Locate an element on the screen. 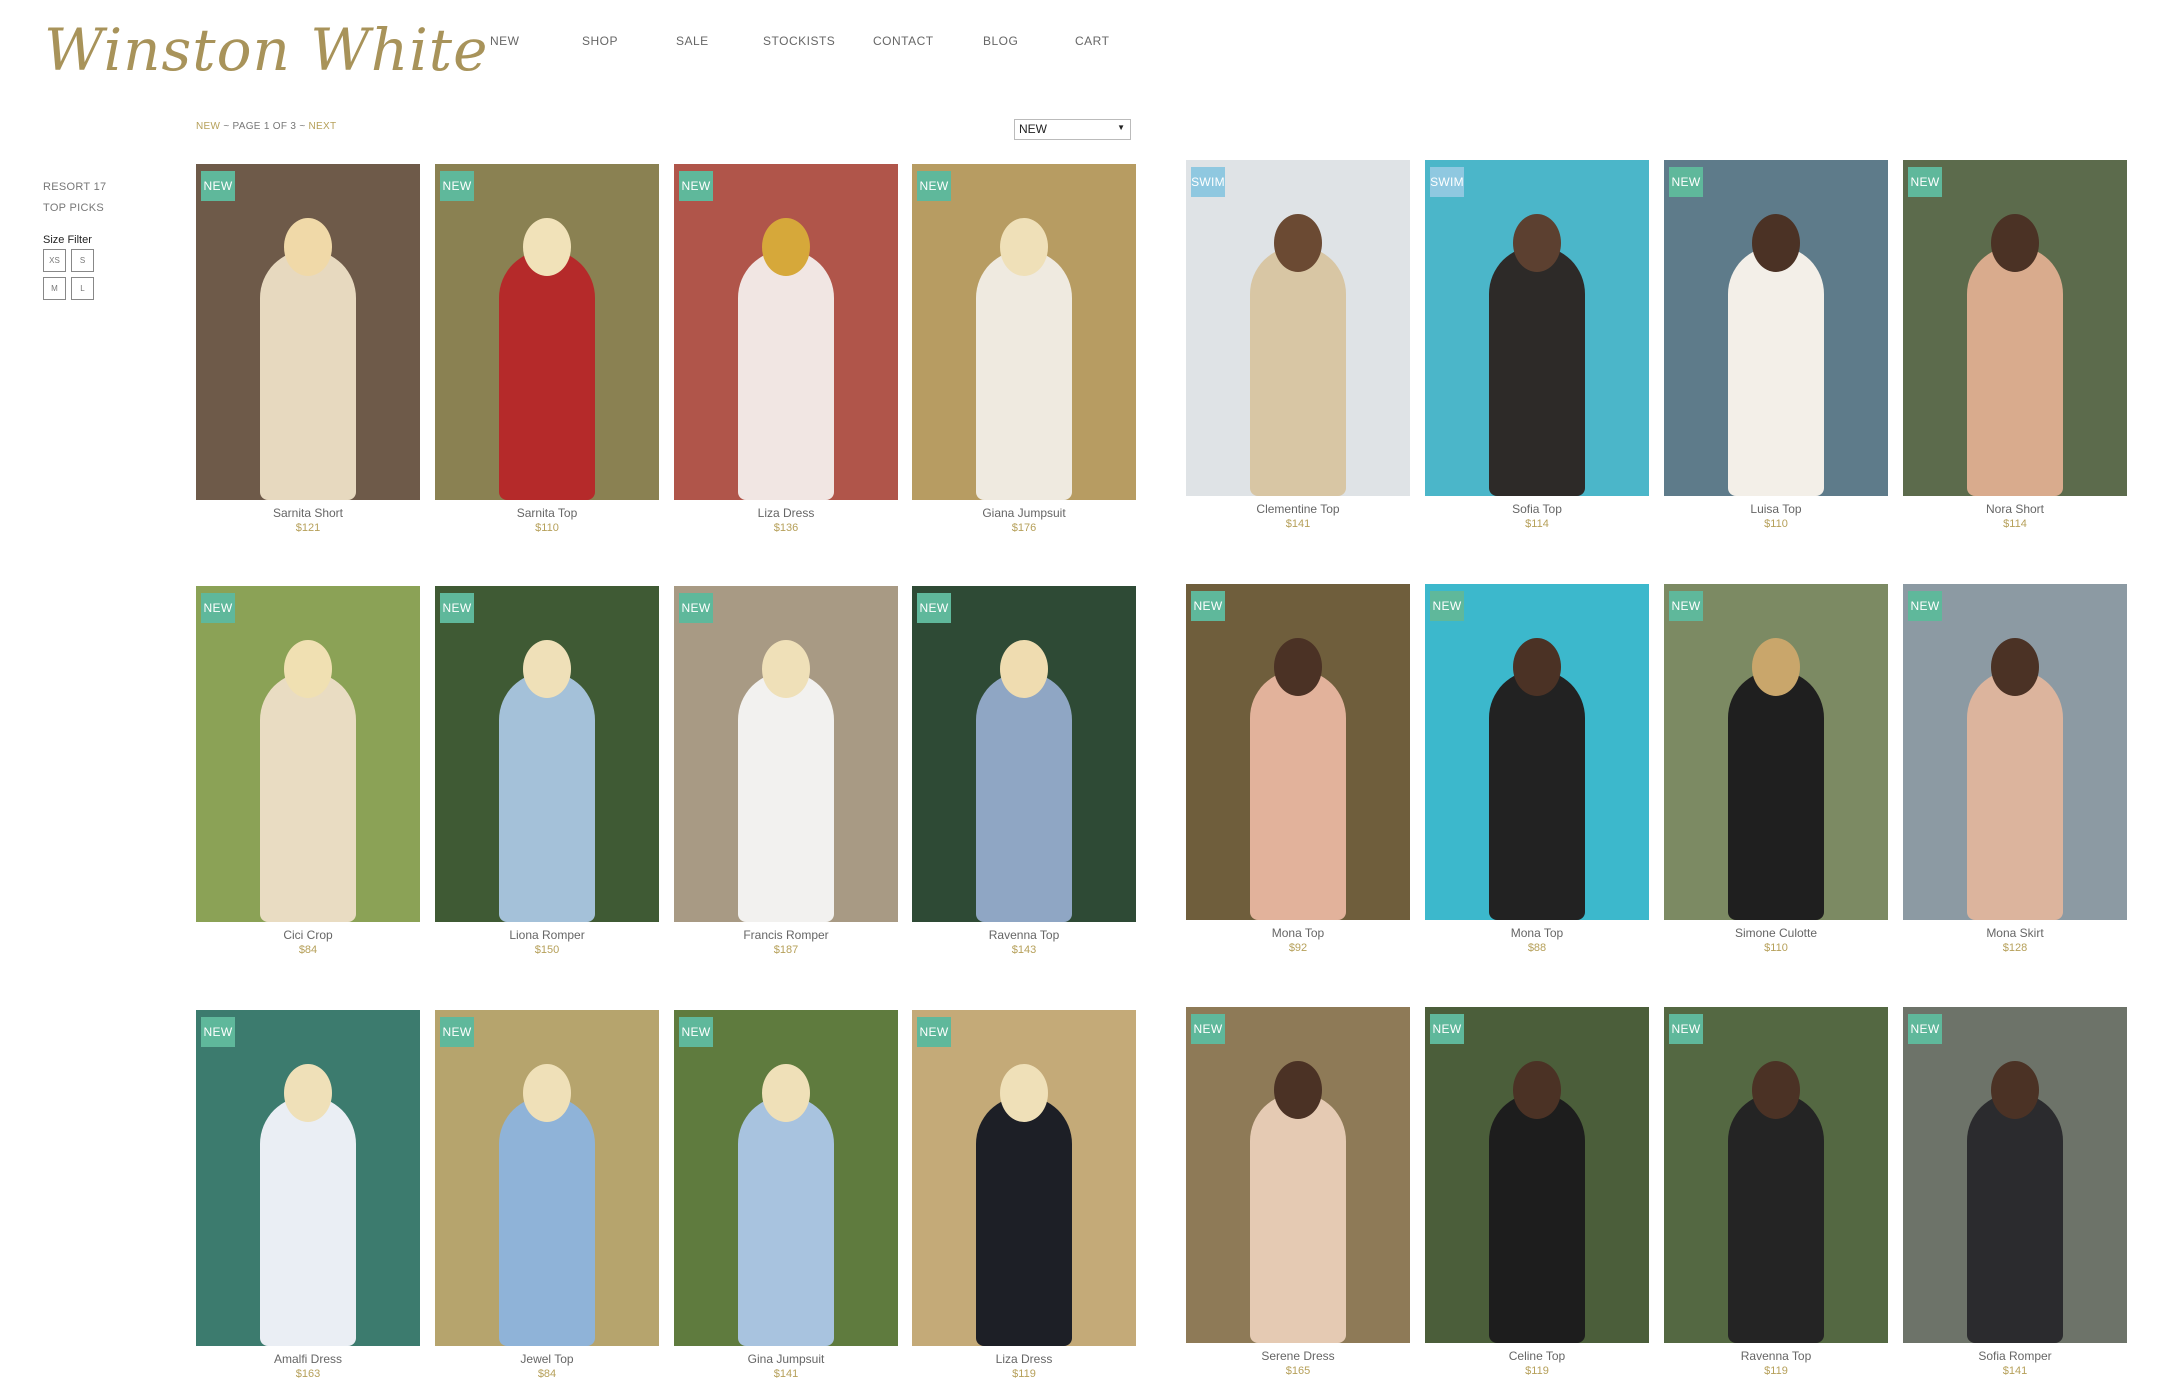 This screenshot has height=1386, width=2161. product-badge: NEW is located at coordinates (934, 608).